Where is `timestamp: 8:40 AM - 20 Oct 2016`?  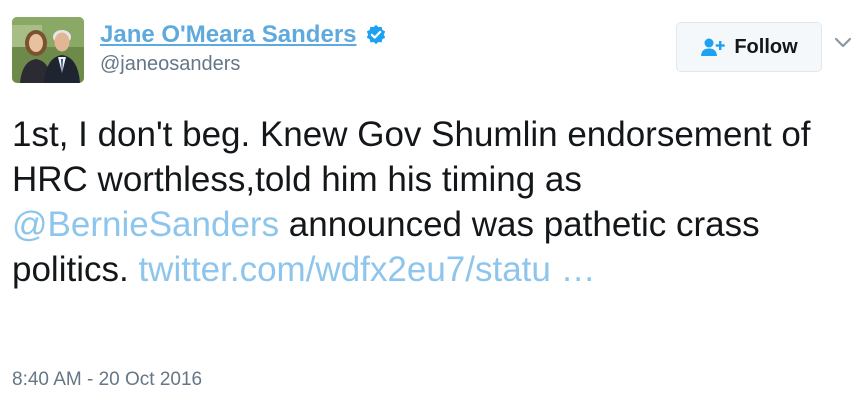 timestamp: 8:40 AM - 20 Oct 2016 is located at coordinates (107, 380).